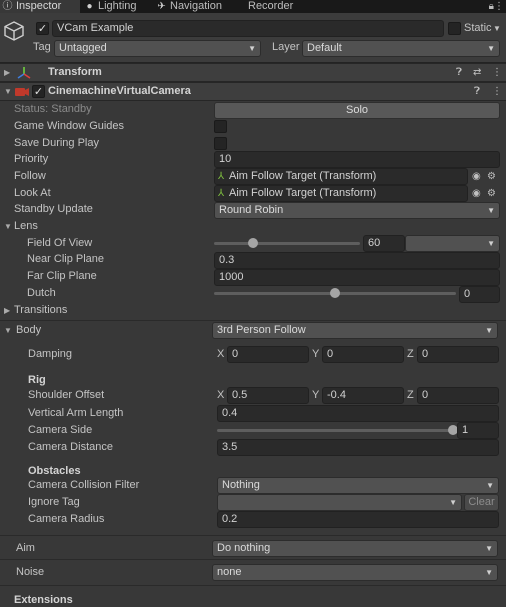 This screenshot has height=607, width=506. What do you see at coordinates (384, 243) in the screenshot?
I see `fov-field: 60` at bounding box center [384, 243].